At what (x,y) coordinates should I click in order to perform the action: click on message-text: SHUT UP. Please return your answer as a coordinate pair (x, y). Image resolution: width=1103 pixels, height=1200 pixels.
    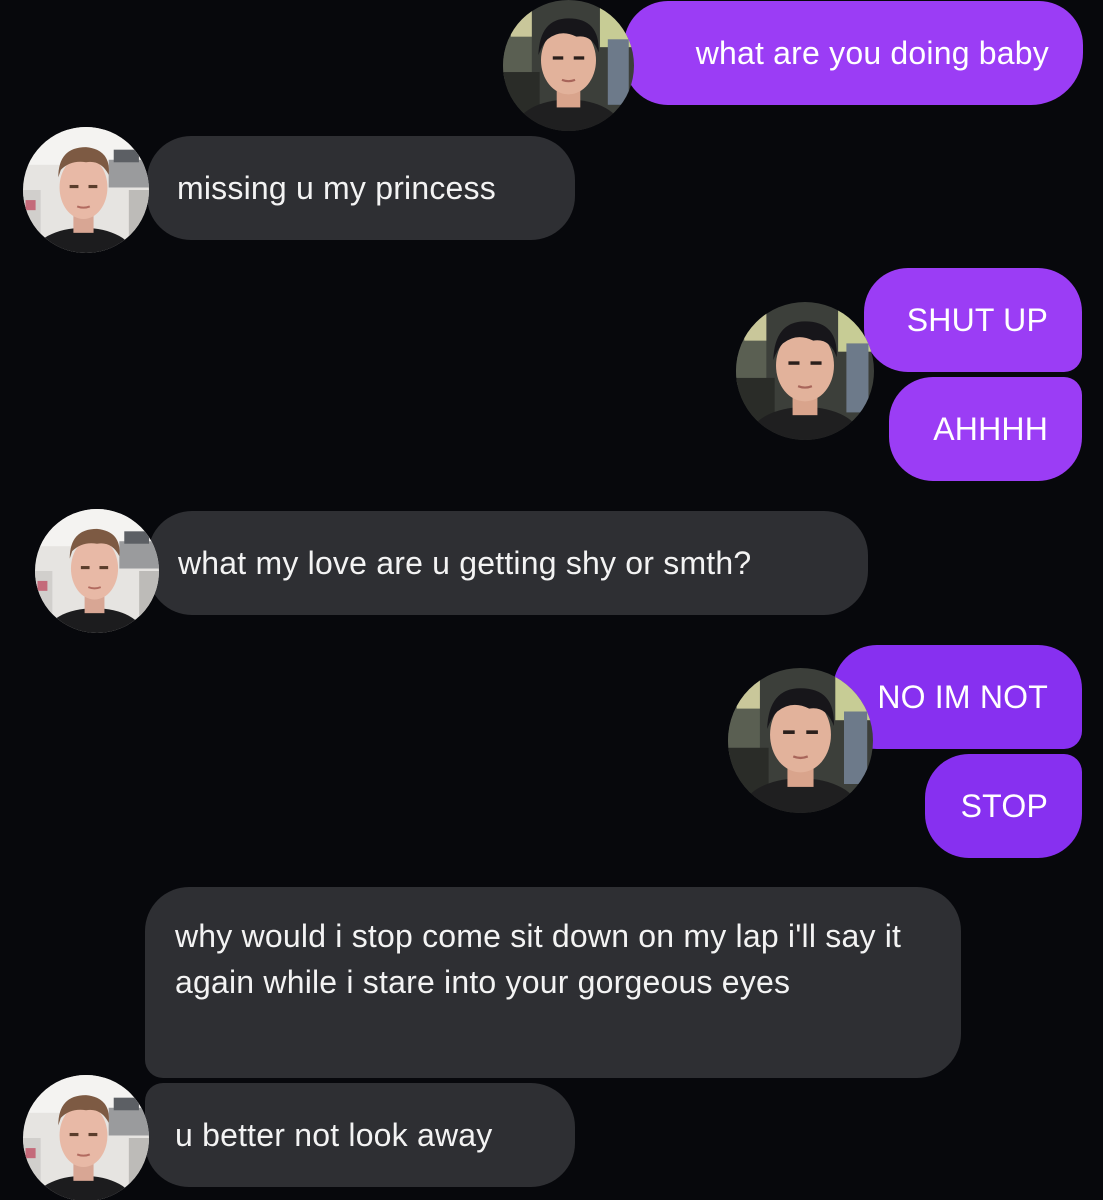
    Looking at the image, I should click on (977, 320).